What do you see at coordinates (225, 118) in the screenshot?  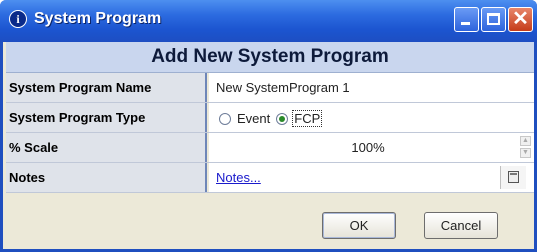 I see `event-radio` at bounding box center [225, 118].